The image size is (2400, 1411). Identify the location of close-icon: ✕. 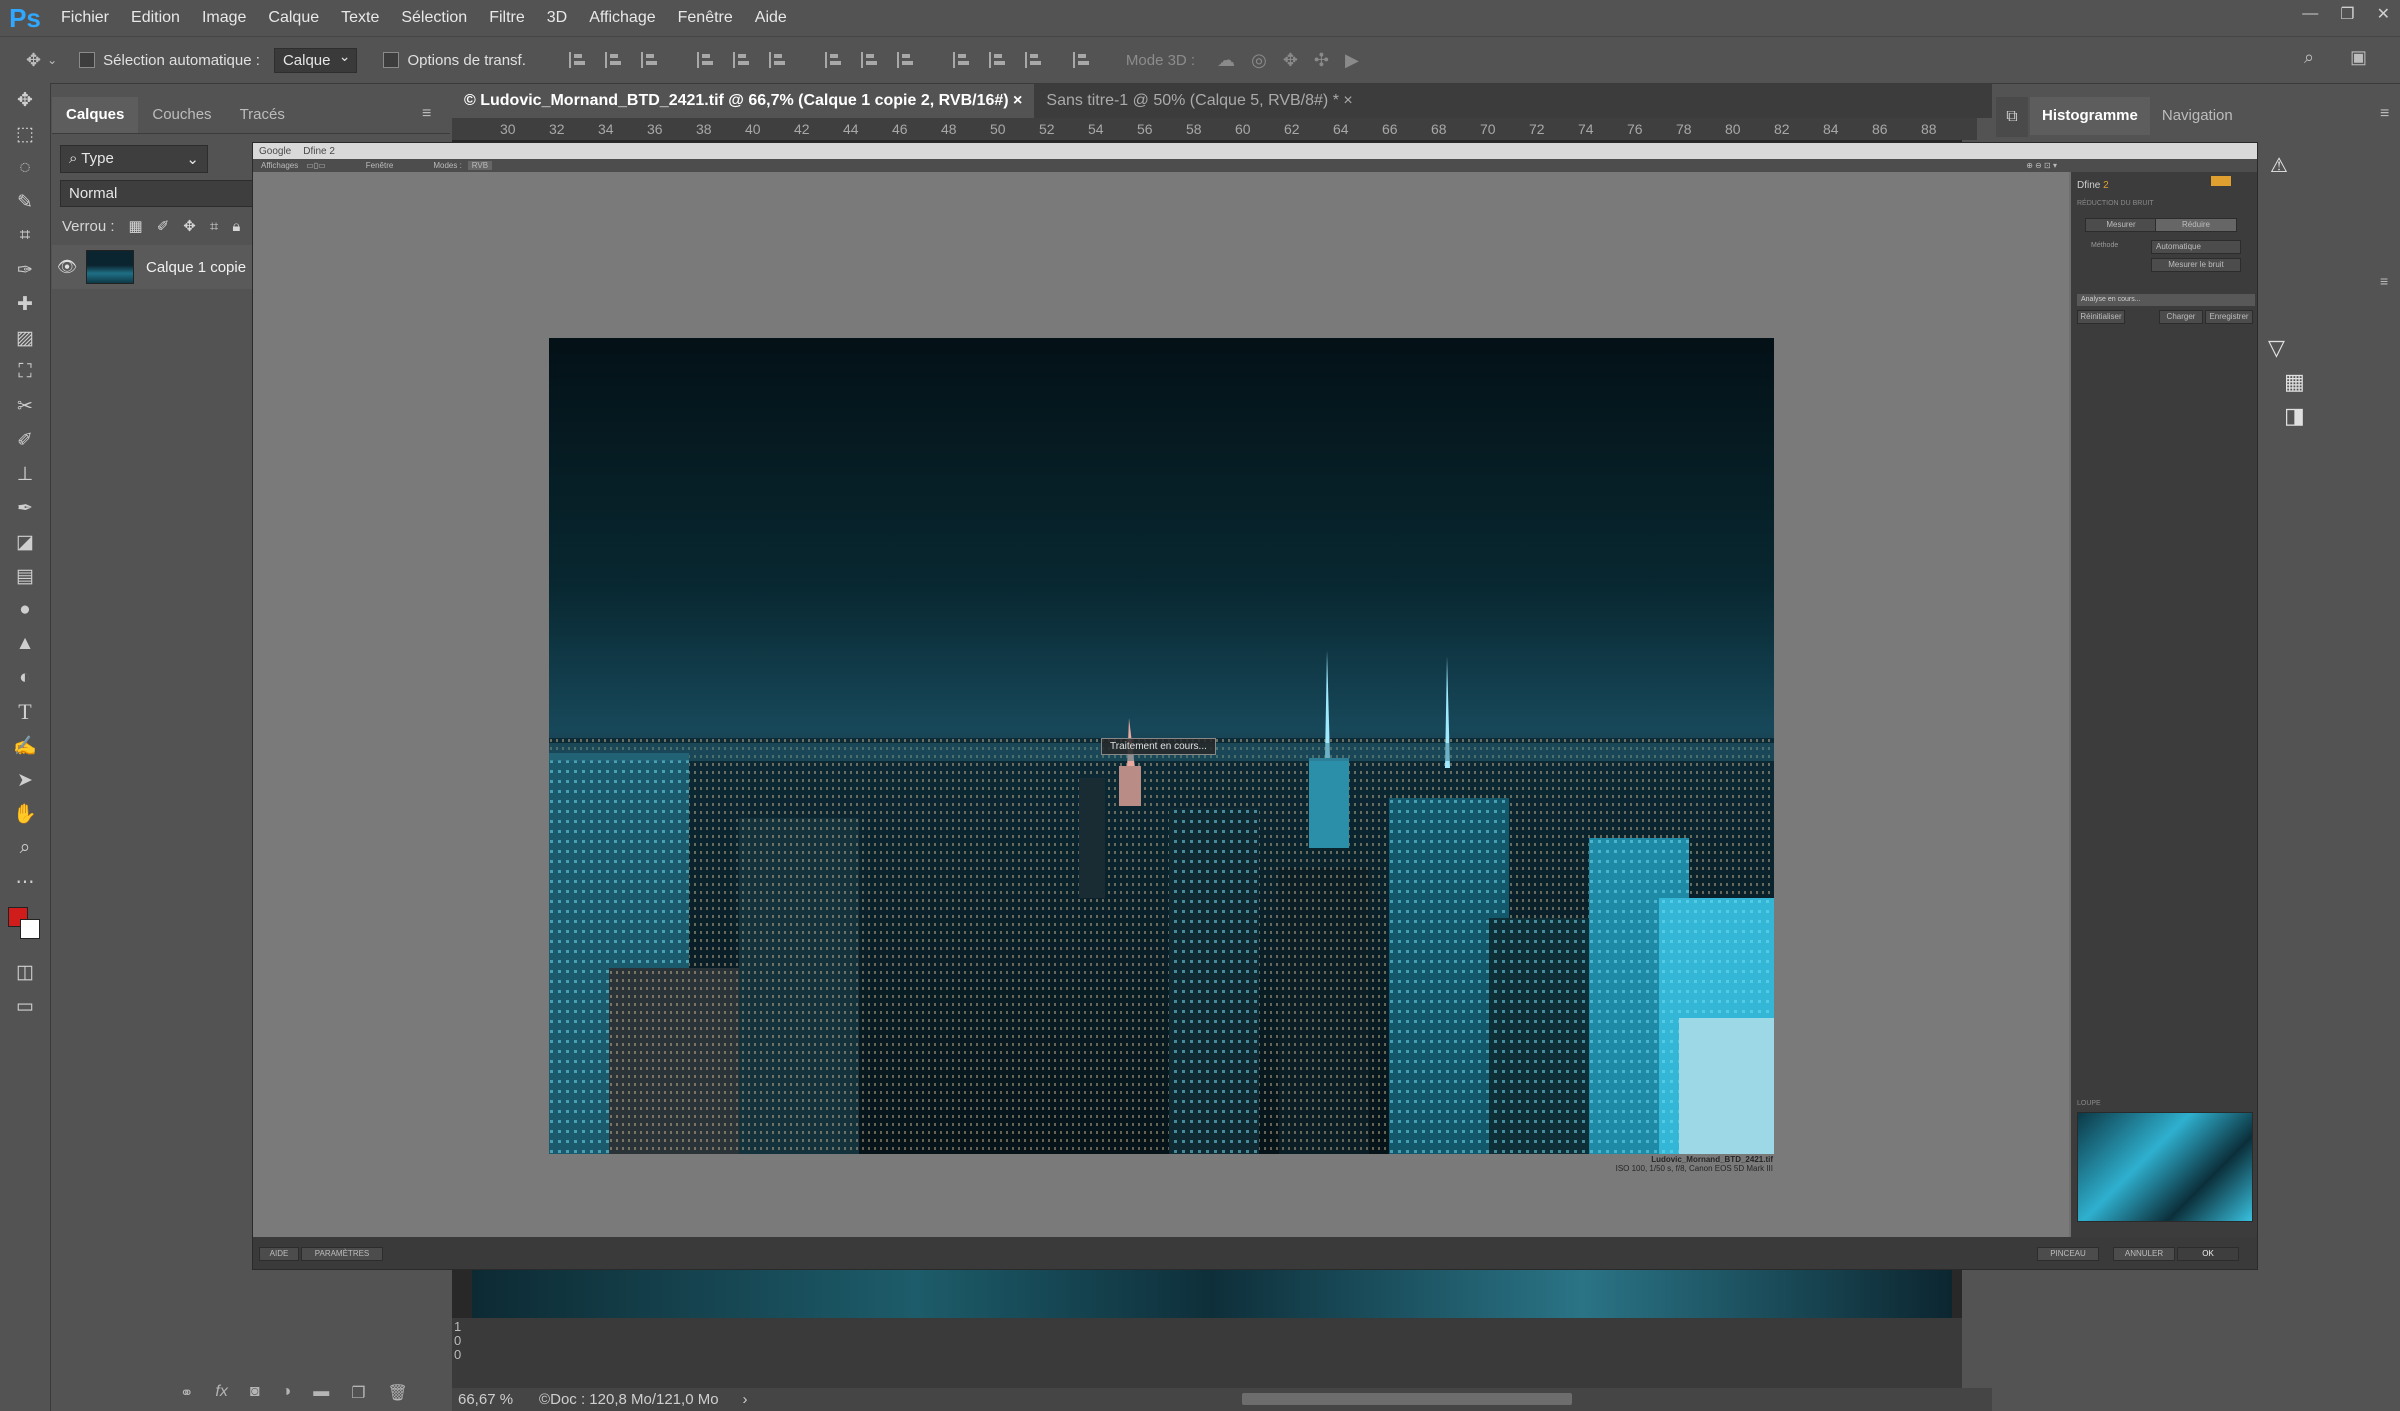
(2383, 14).